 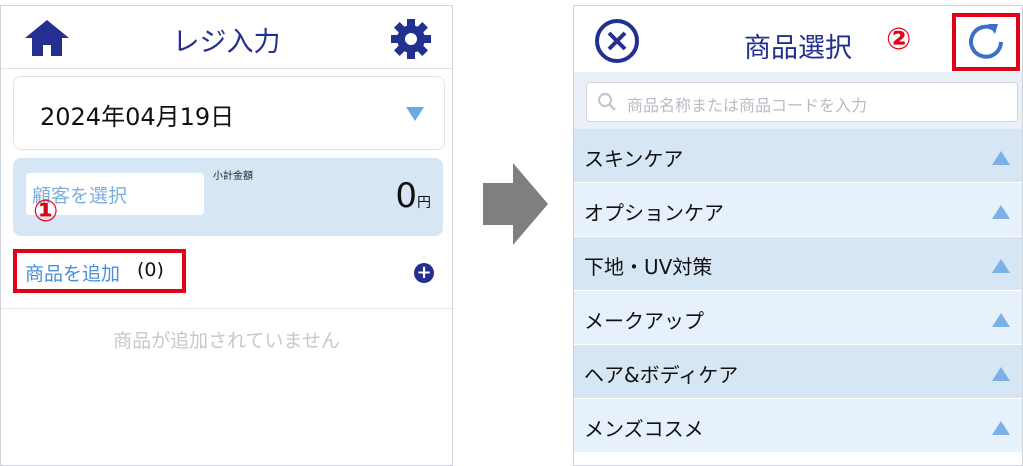 I want to click on page-title: レジ入力, so click(x=226, y=42).